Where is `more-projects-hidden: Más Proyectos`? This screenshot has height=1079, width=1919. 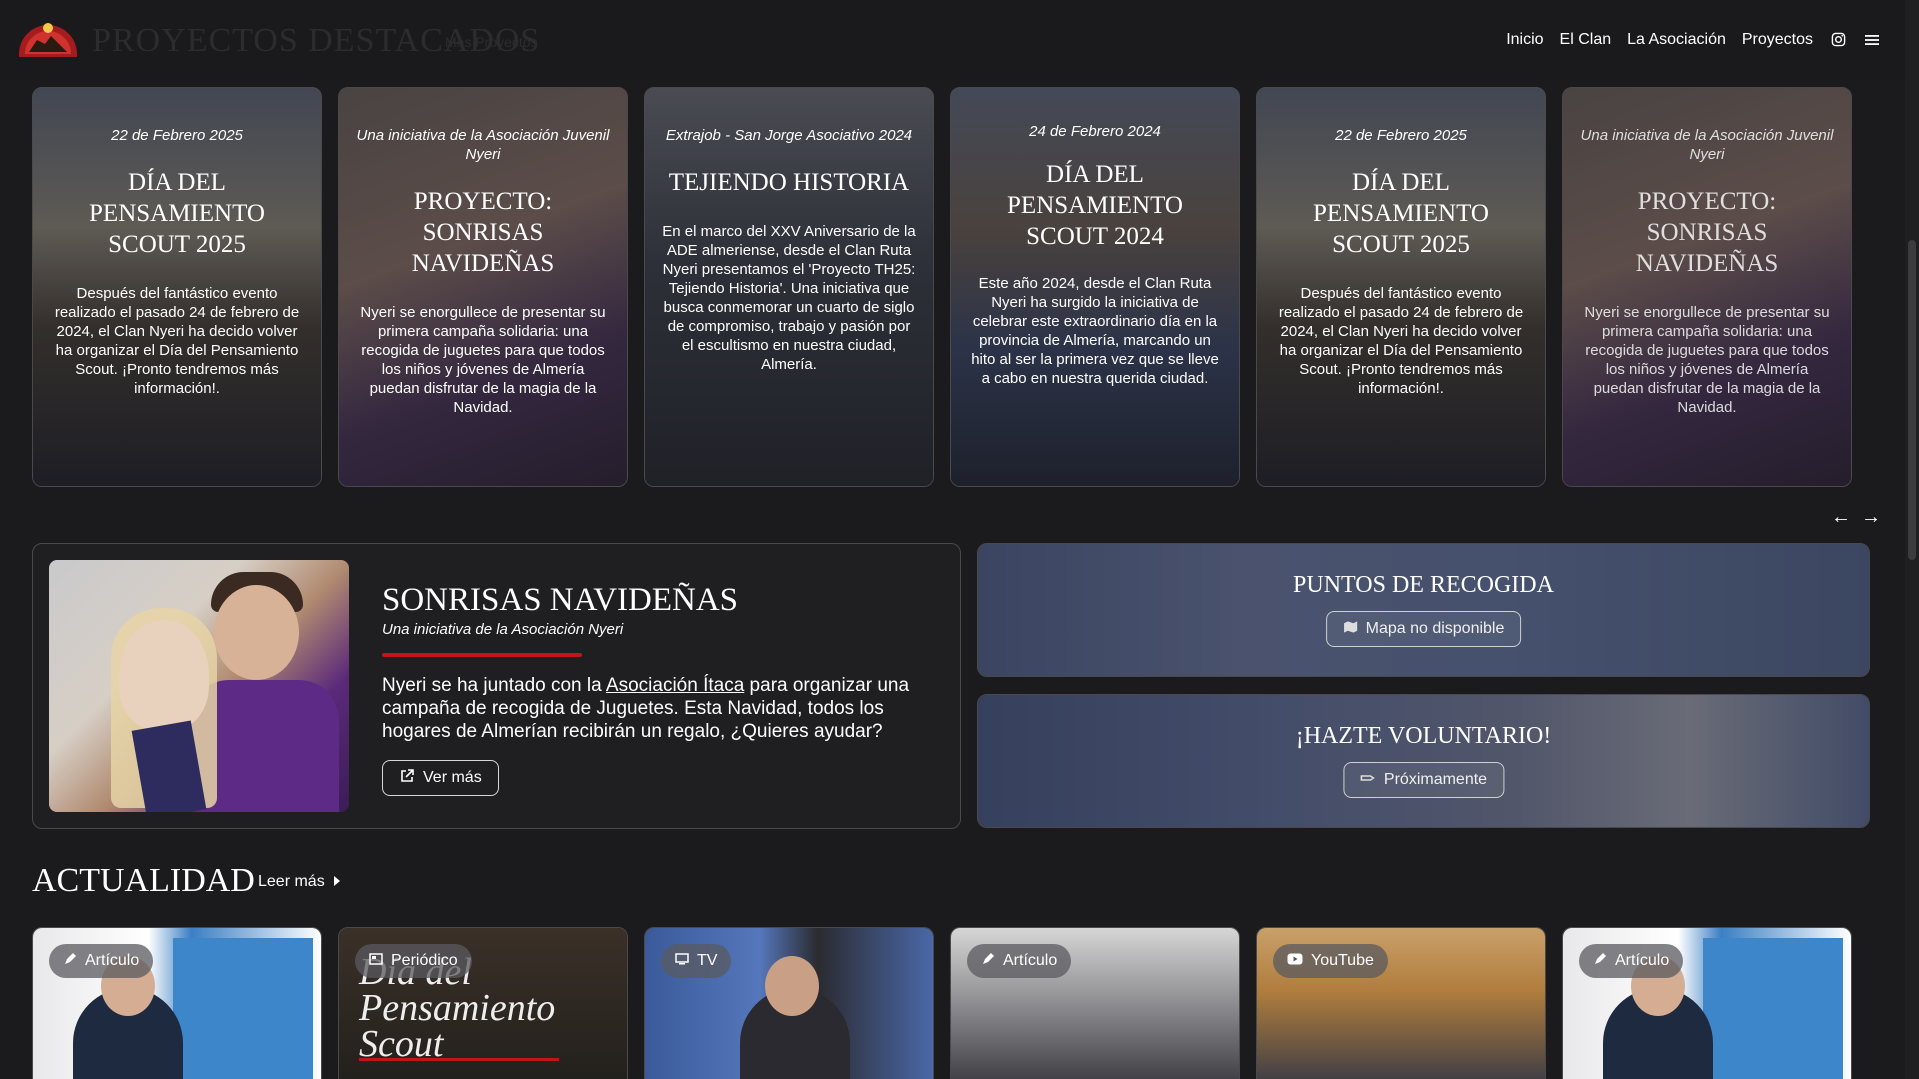 more-projects-hidden: Más Proyectos is located at coordinates (491, 42).